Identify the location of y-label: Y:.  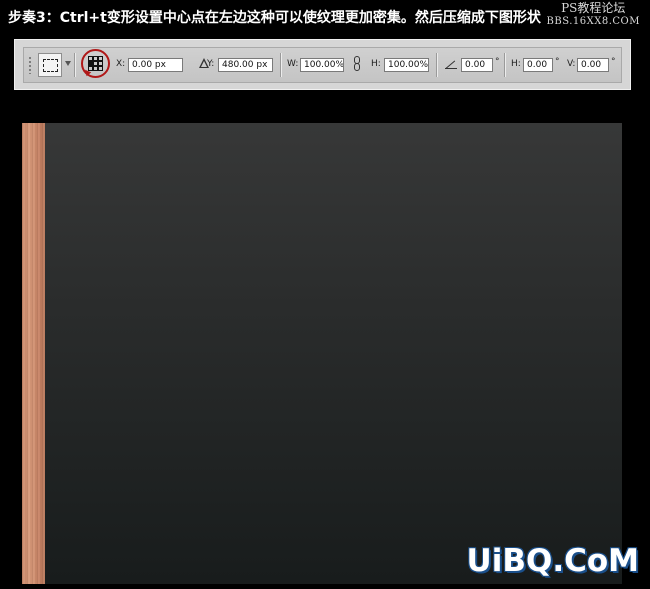
(211, 64).